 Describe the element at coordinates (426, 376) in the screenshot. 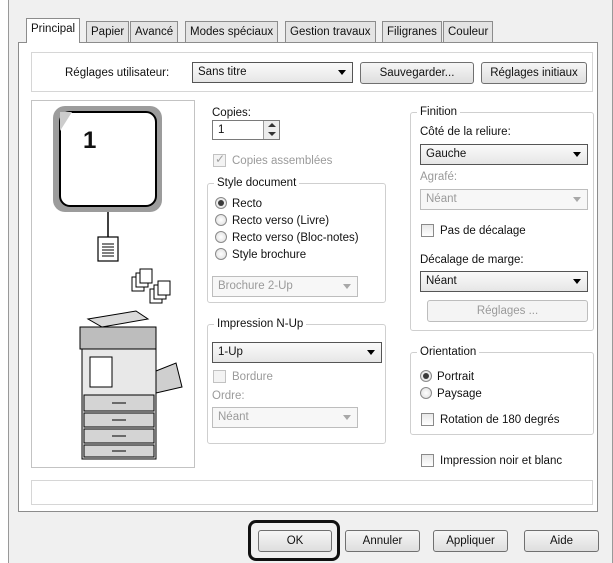

I see `radio-portrait` at that location.